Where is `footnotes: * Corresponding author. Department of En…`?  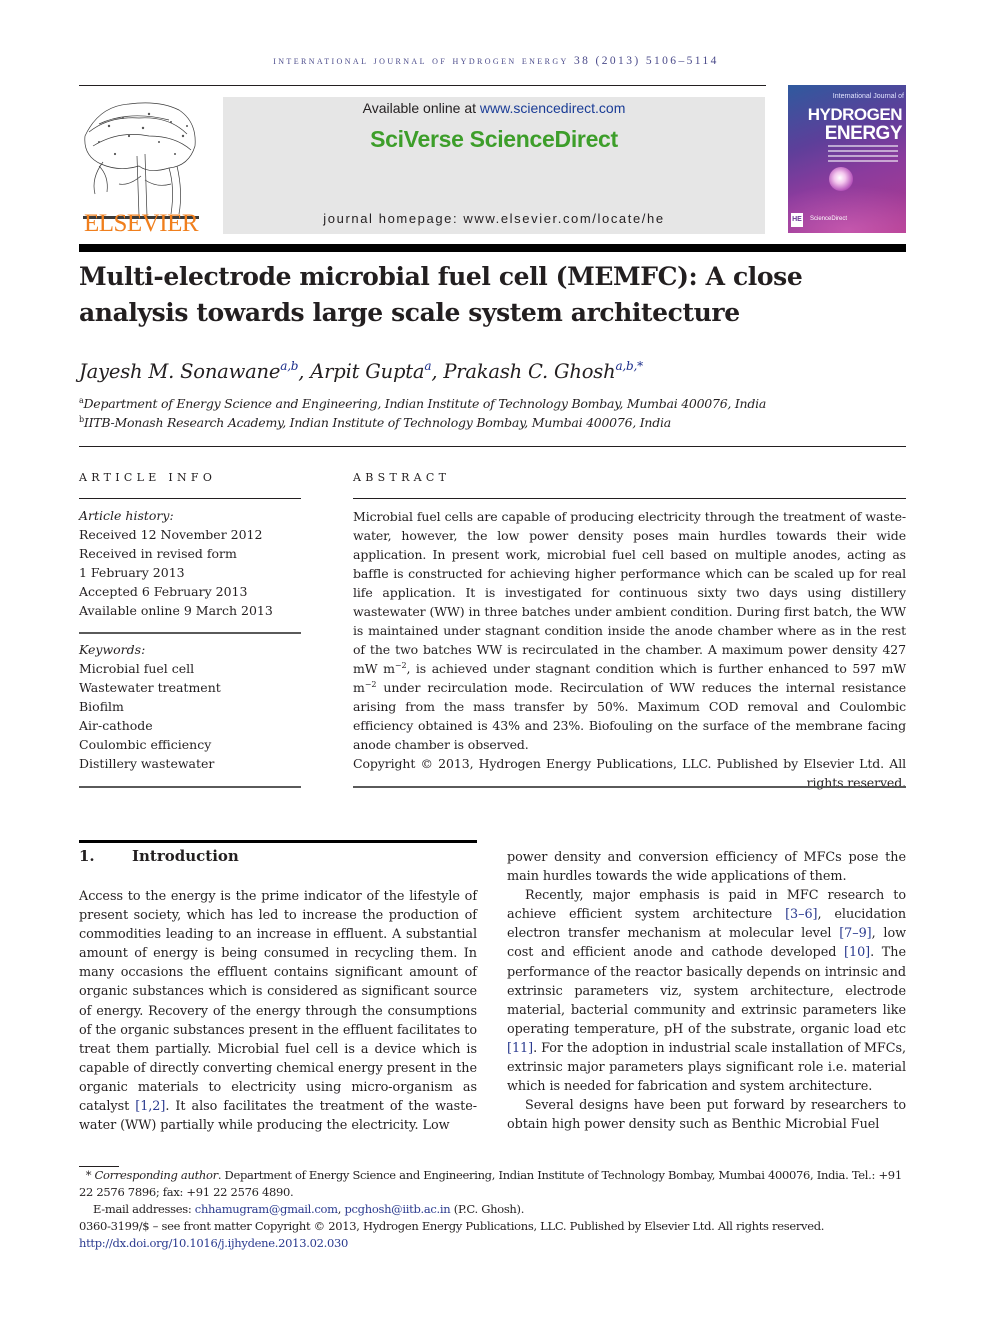
footnotes: * Corresponding author. Department of En… is located at coordinates (494, 1209).